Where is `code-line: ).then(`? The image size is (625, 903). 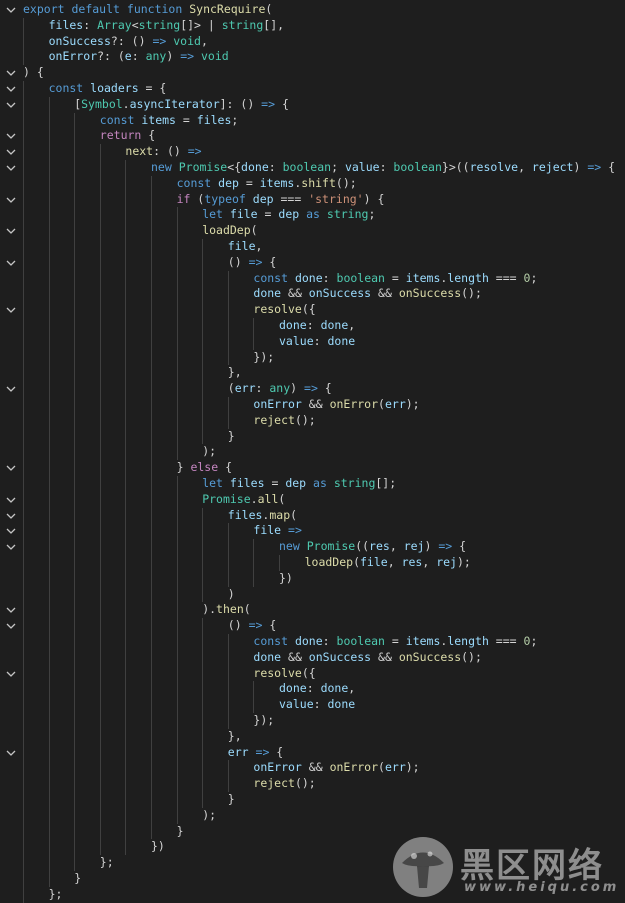 code-line: ).then( is located at coordinates (312, 610).